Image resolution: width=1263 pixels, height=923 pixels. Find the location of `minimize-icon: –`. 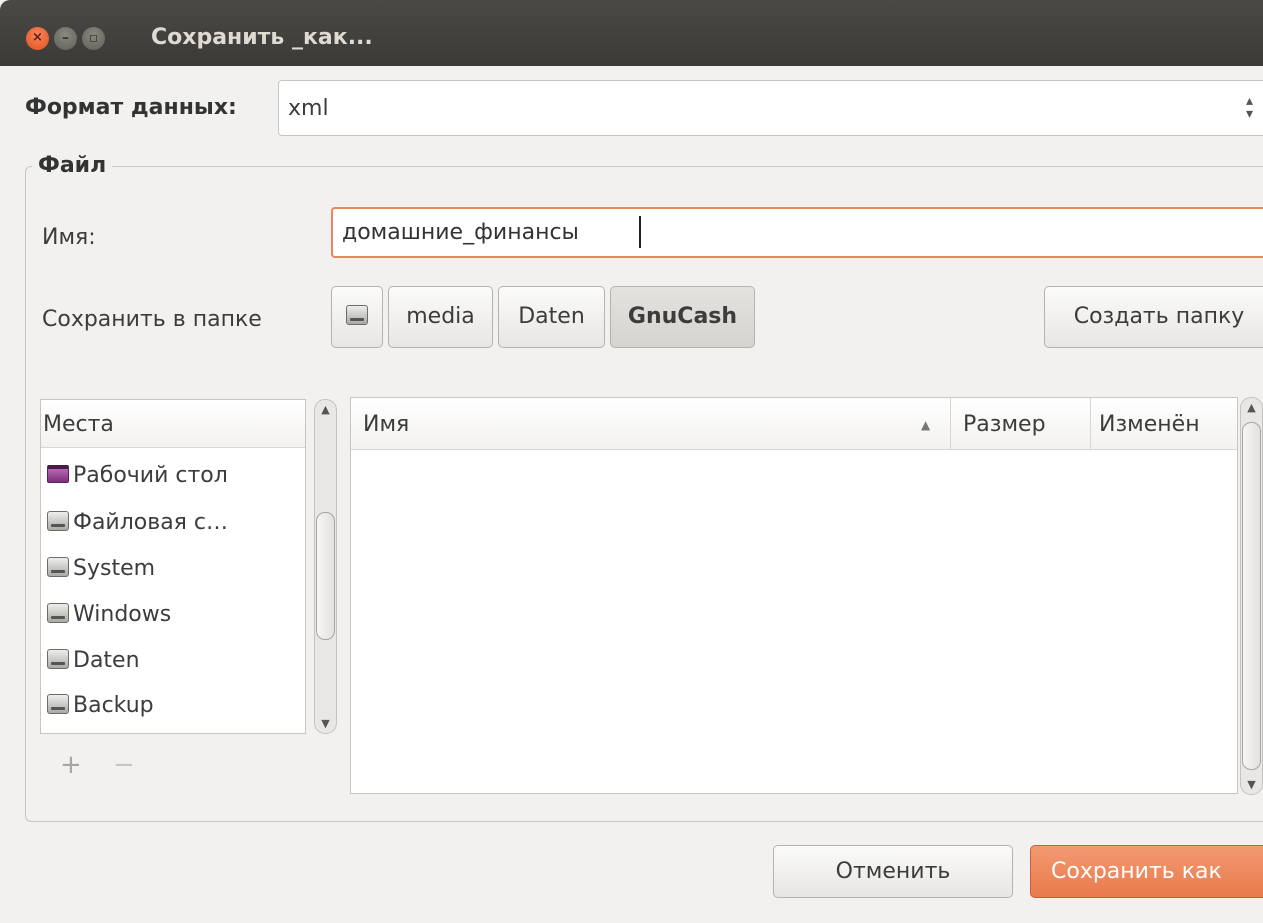

minimize-icon: – is located at coordinates (65, 38).